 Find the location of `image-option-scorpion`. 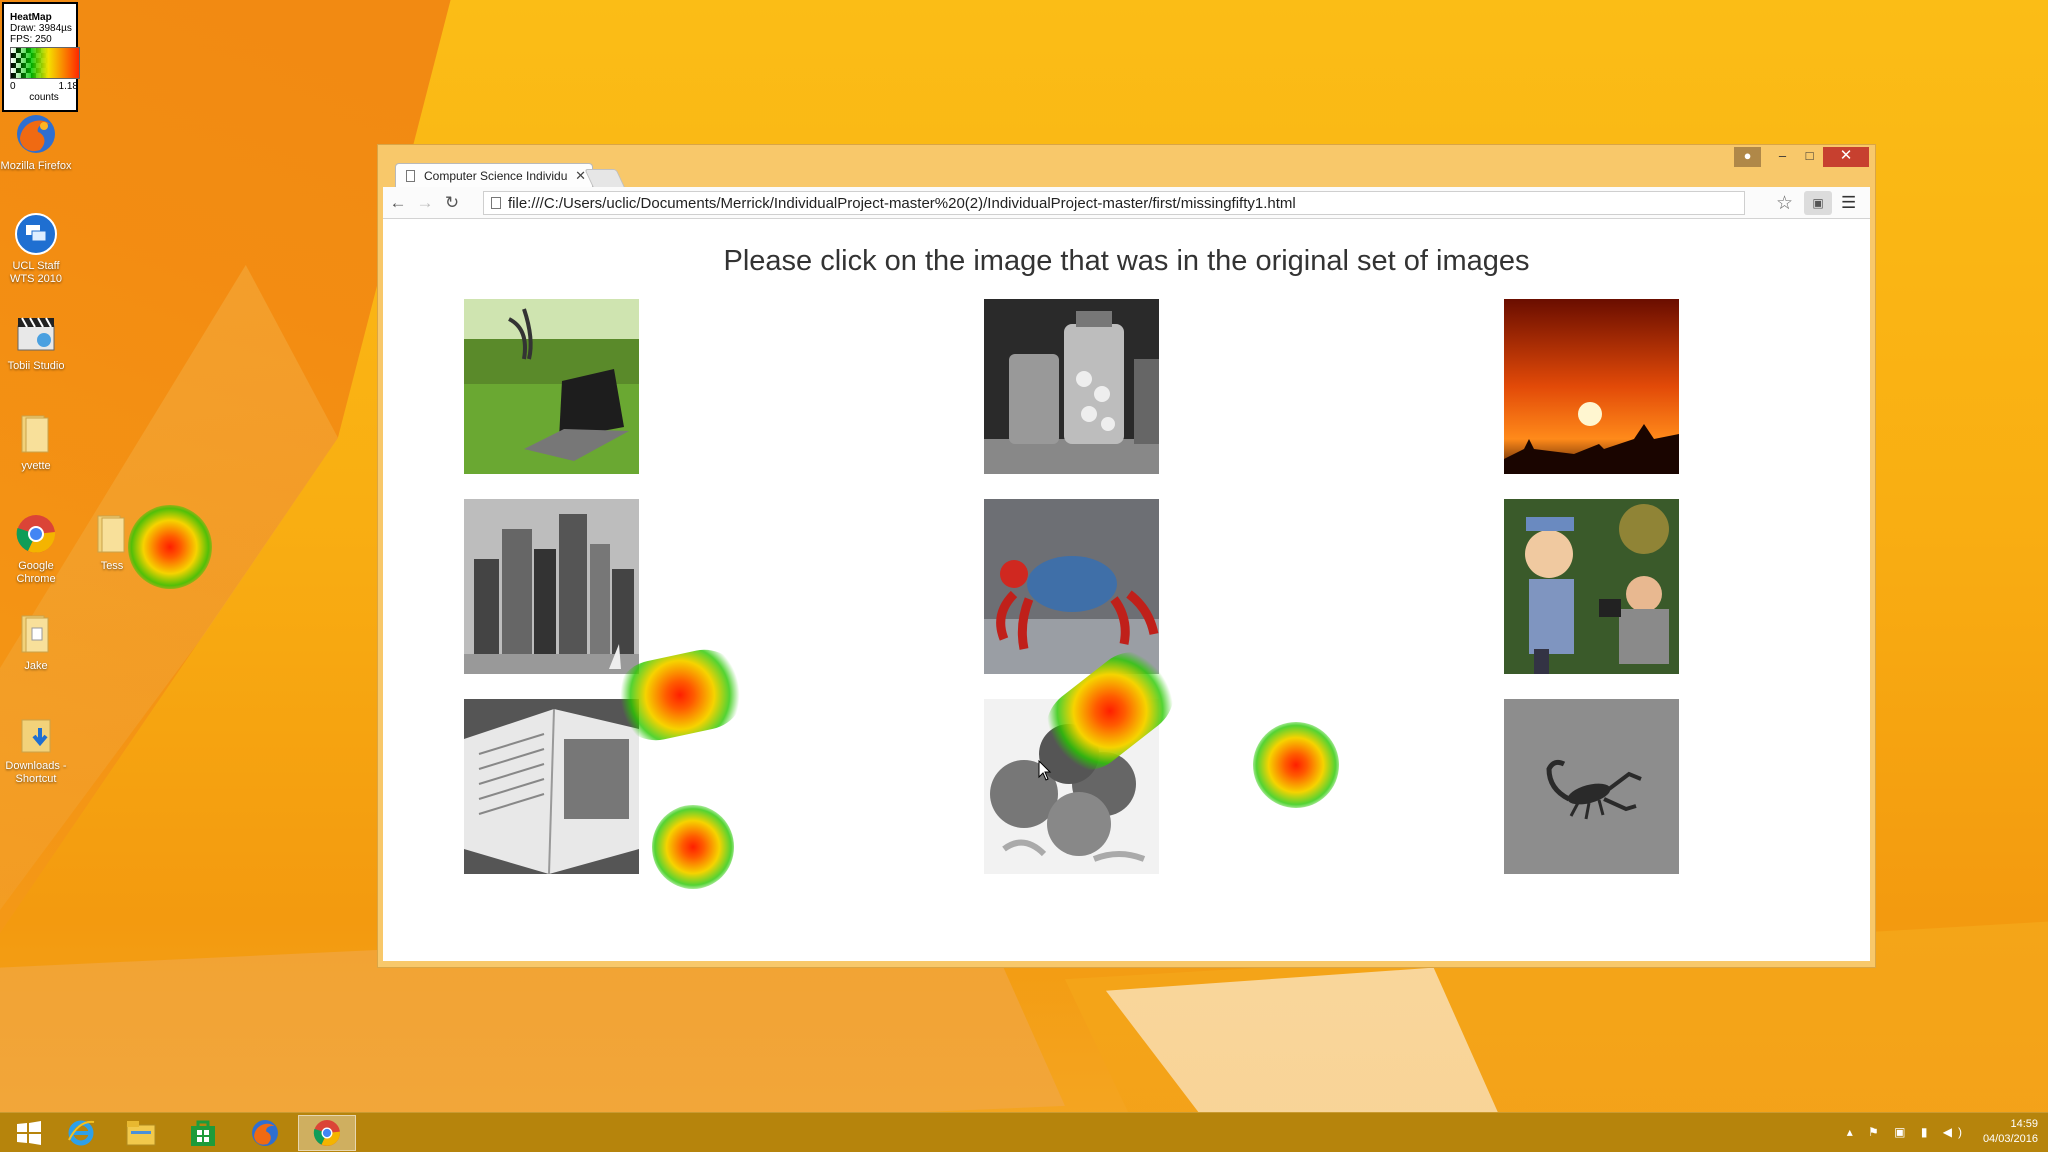

image-option-scorpion is located at coordinates (1591, 786).